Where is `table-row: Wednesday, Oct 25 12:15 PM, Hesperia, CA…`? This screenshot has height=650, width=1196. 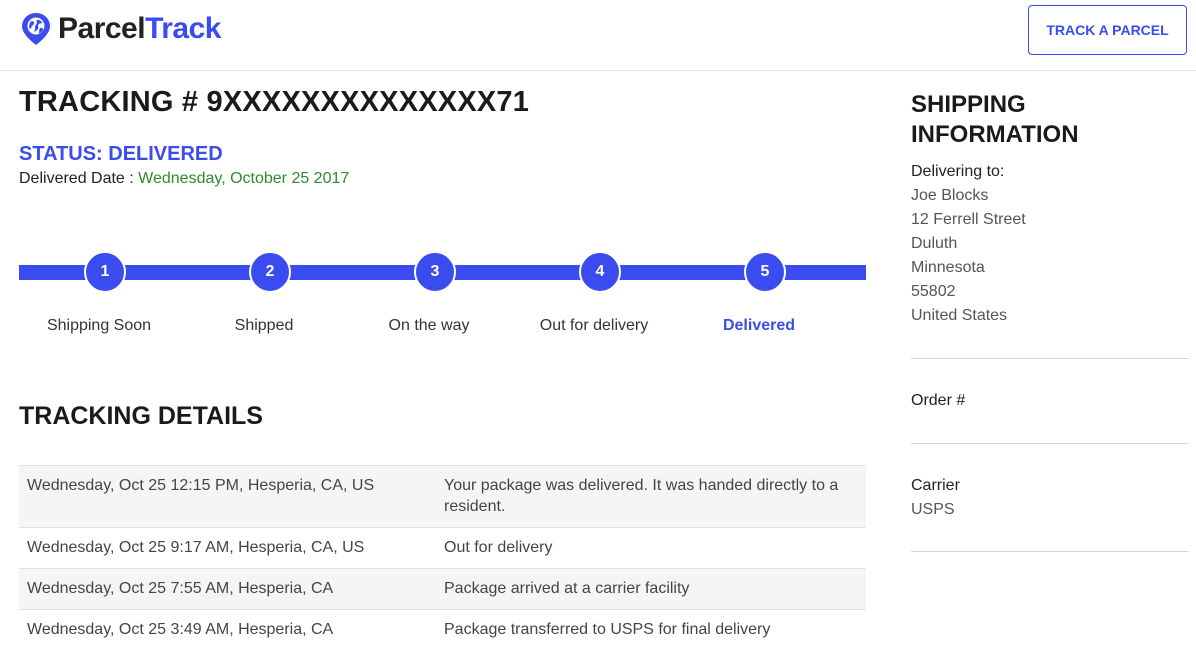
table-row: Wednesday, Oct 25 12:15 PM, Hesperia, CA… is located at coordinates (442, 497).